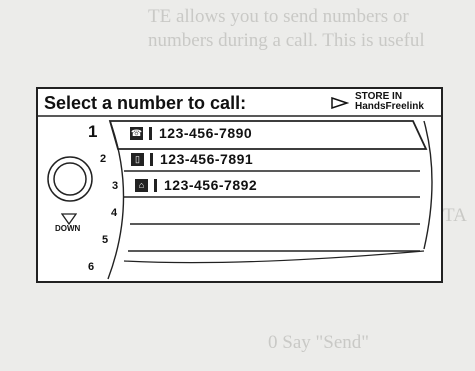 The width and height of the screenshot is (475, 371). Describe the element at coordinates (286, 40) in the screenshot. I see `background-text-line2: numbers during a call. This is useful` at that location.